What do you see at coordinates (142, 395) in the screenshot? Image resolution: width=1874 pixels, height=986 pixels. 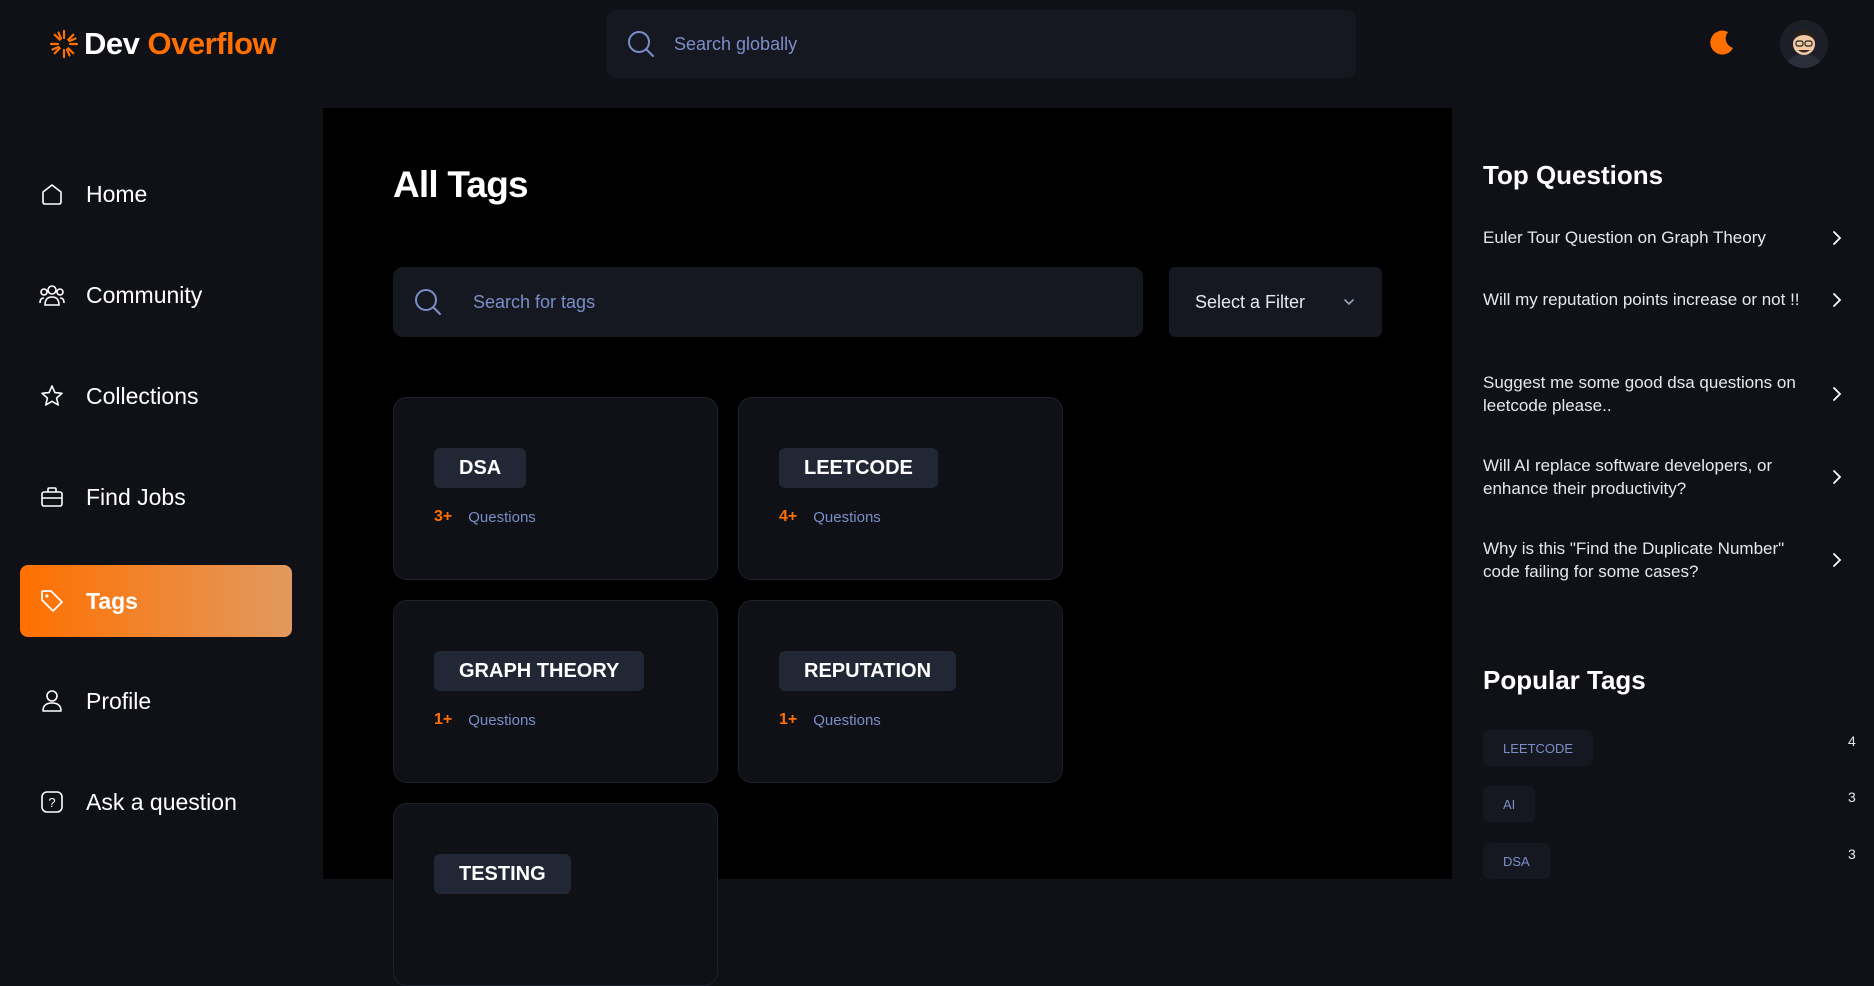 I see `sidebar-item-label: Collections` at bounding box center [142, 395].